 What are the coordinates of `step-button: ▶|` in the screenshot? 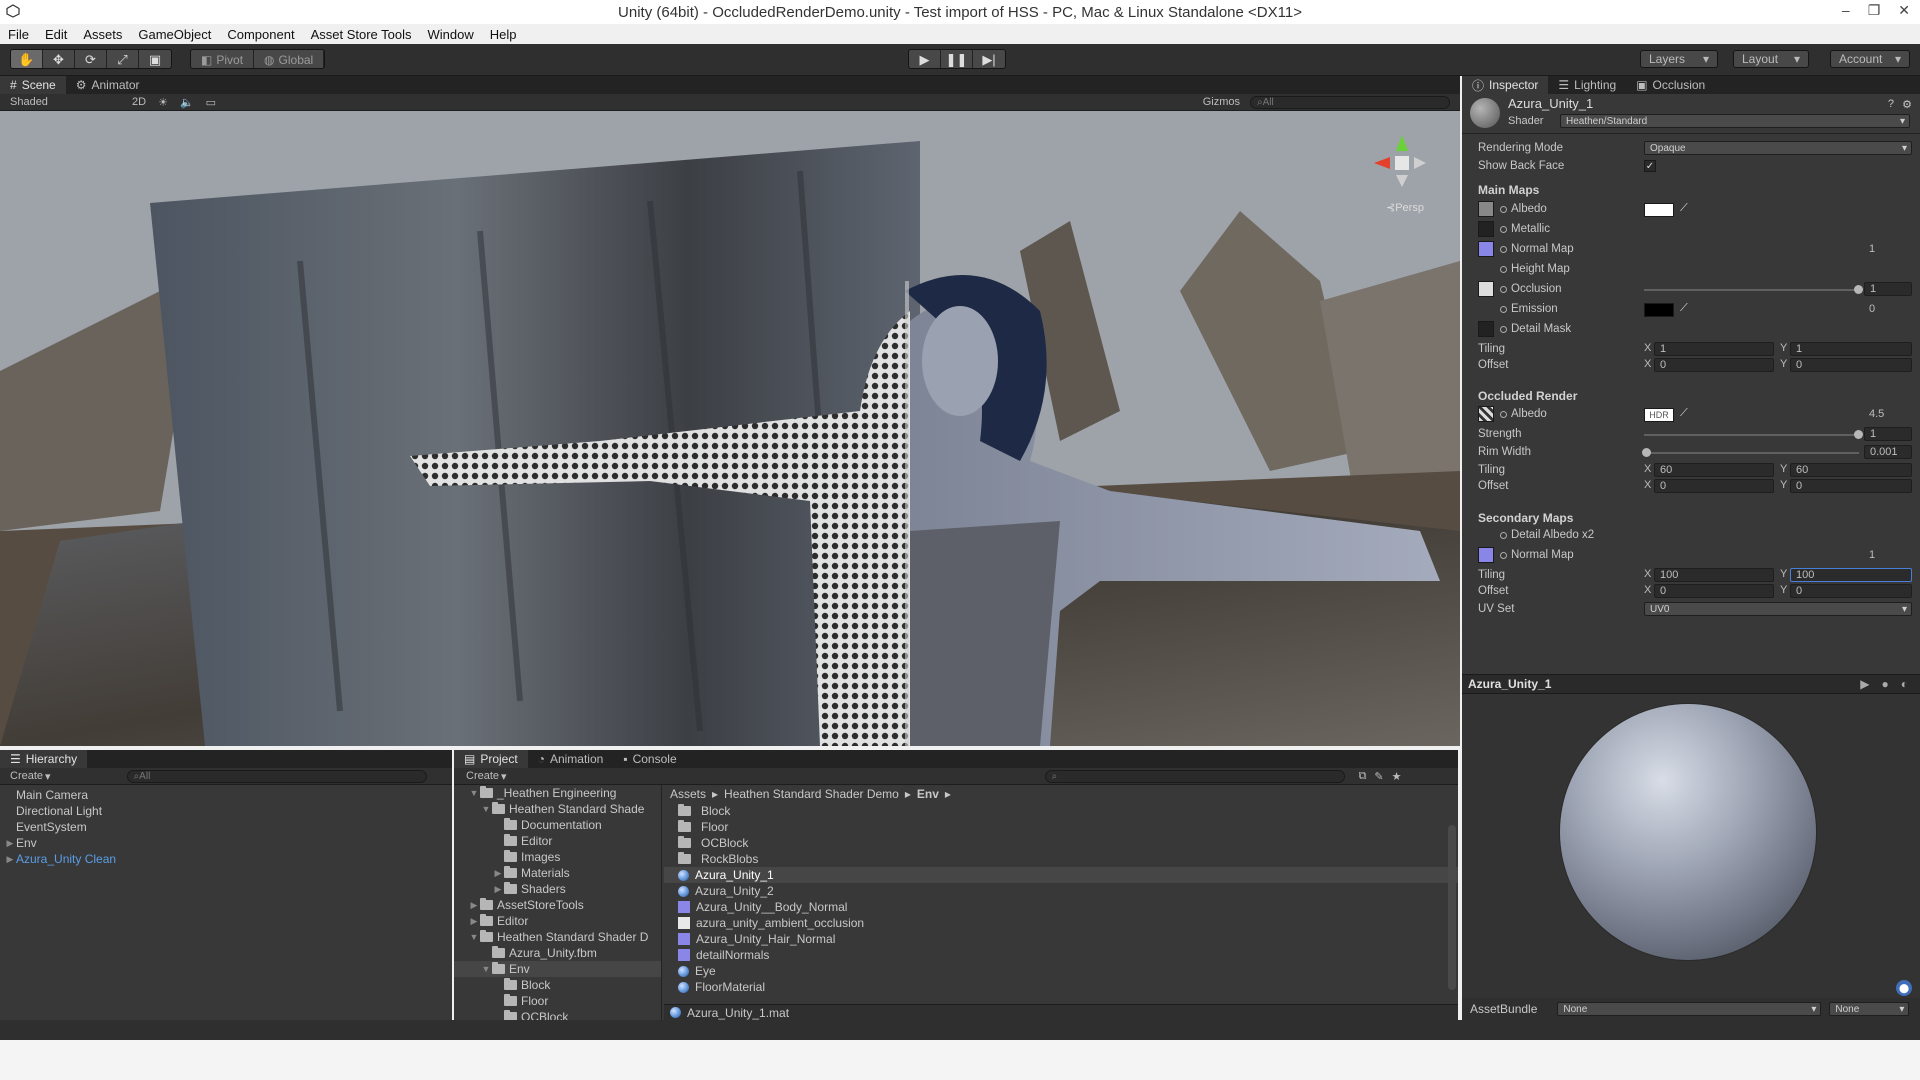 It's located at (989, 59).